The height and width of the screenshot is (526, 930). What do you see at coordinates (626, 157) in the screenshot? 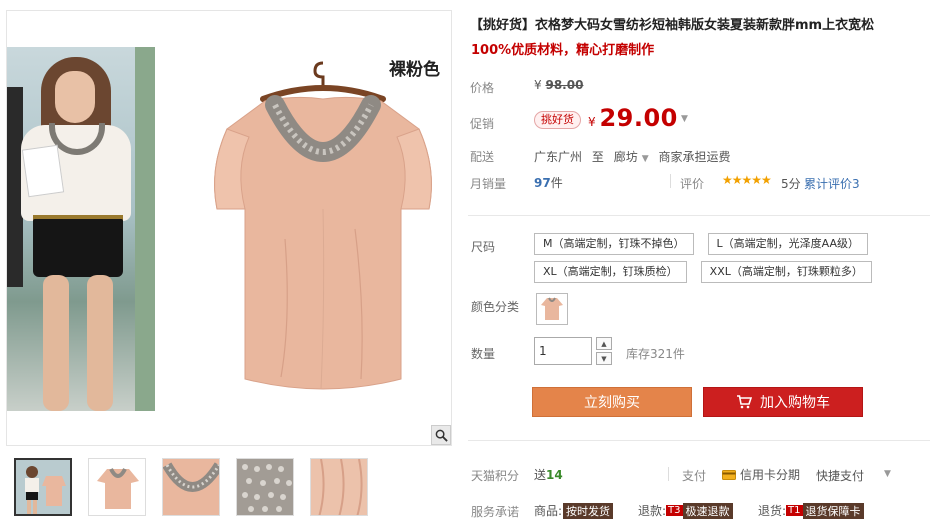
I see `ship-destination-select: 廊坊` at bounding box center [626, 157].